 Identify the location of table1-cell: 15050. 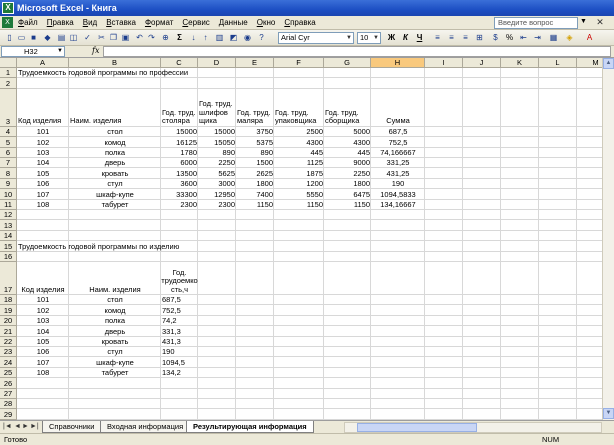
(217, 142).